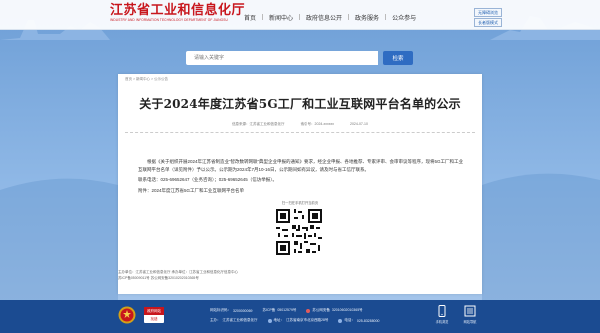 The height and width of the screenshot is (333, 600). I want to click on footer-item-label: 苏公网安备, so click(321, 310).